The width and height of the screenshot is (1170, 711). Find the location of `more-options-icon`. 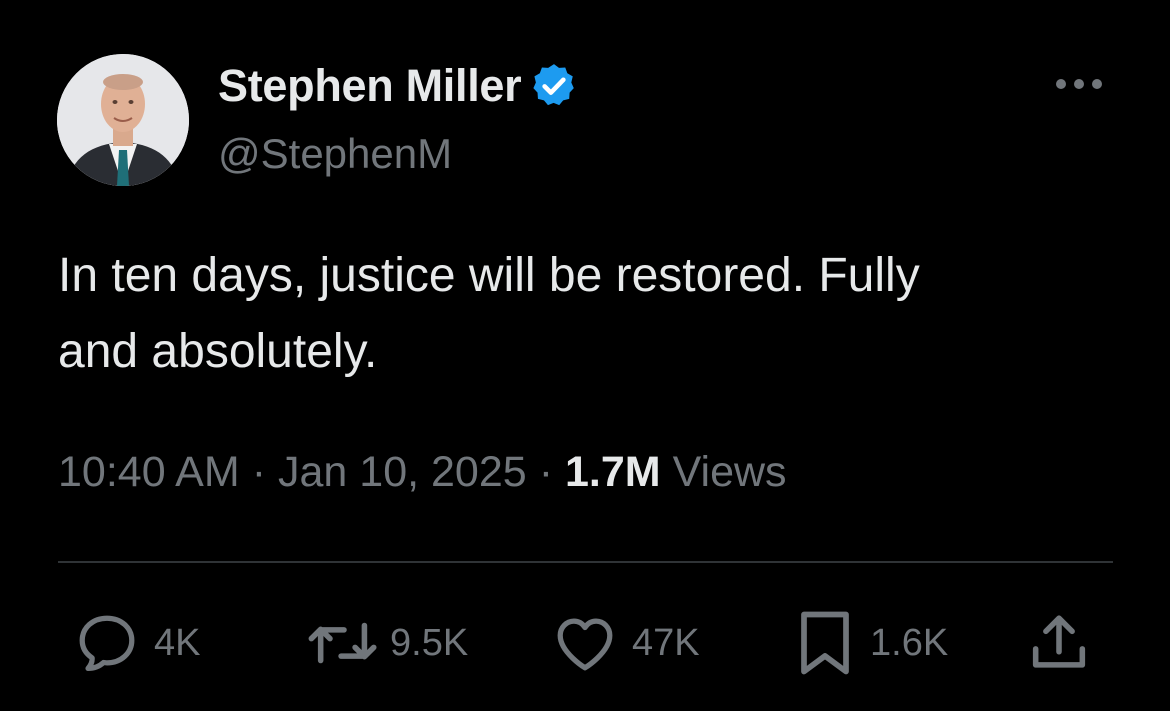

more-options-icon is located at coordinates (1083, 84).